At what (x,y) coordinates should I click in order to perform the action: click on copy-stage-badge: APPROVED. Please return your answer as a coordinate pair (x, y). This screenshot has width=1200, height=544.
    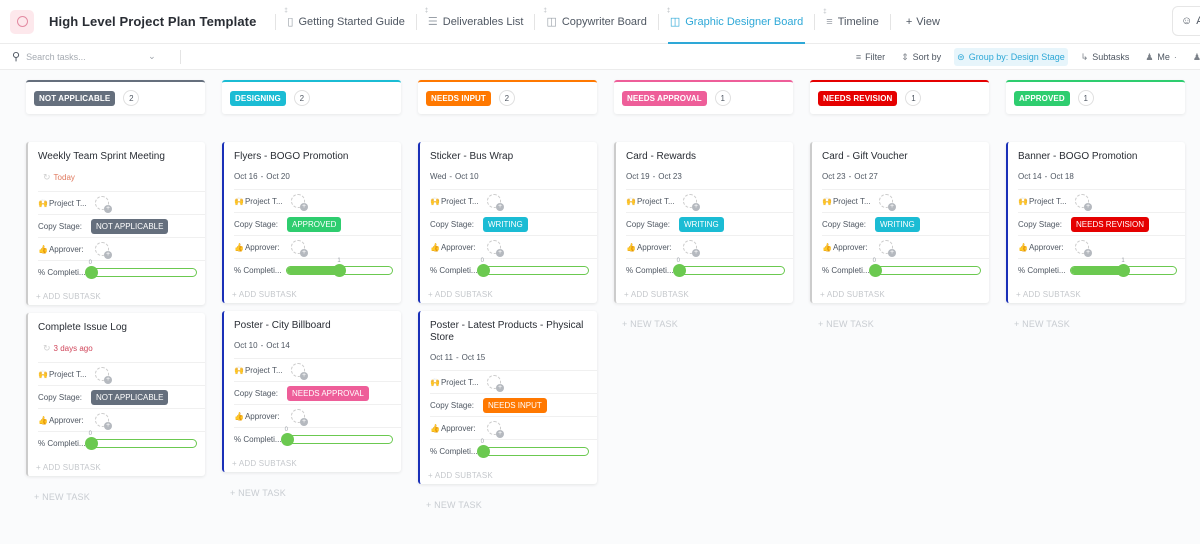
    Looking at the image, I should click on (314, 224).